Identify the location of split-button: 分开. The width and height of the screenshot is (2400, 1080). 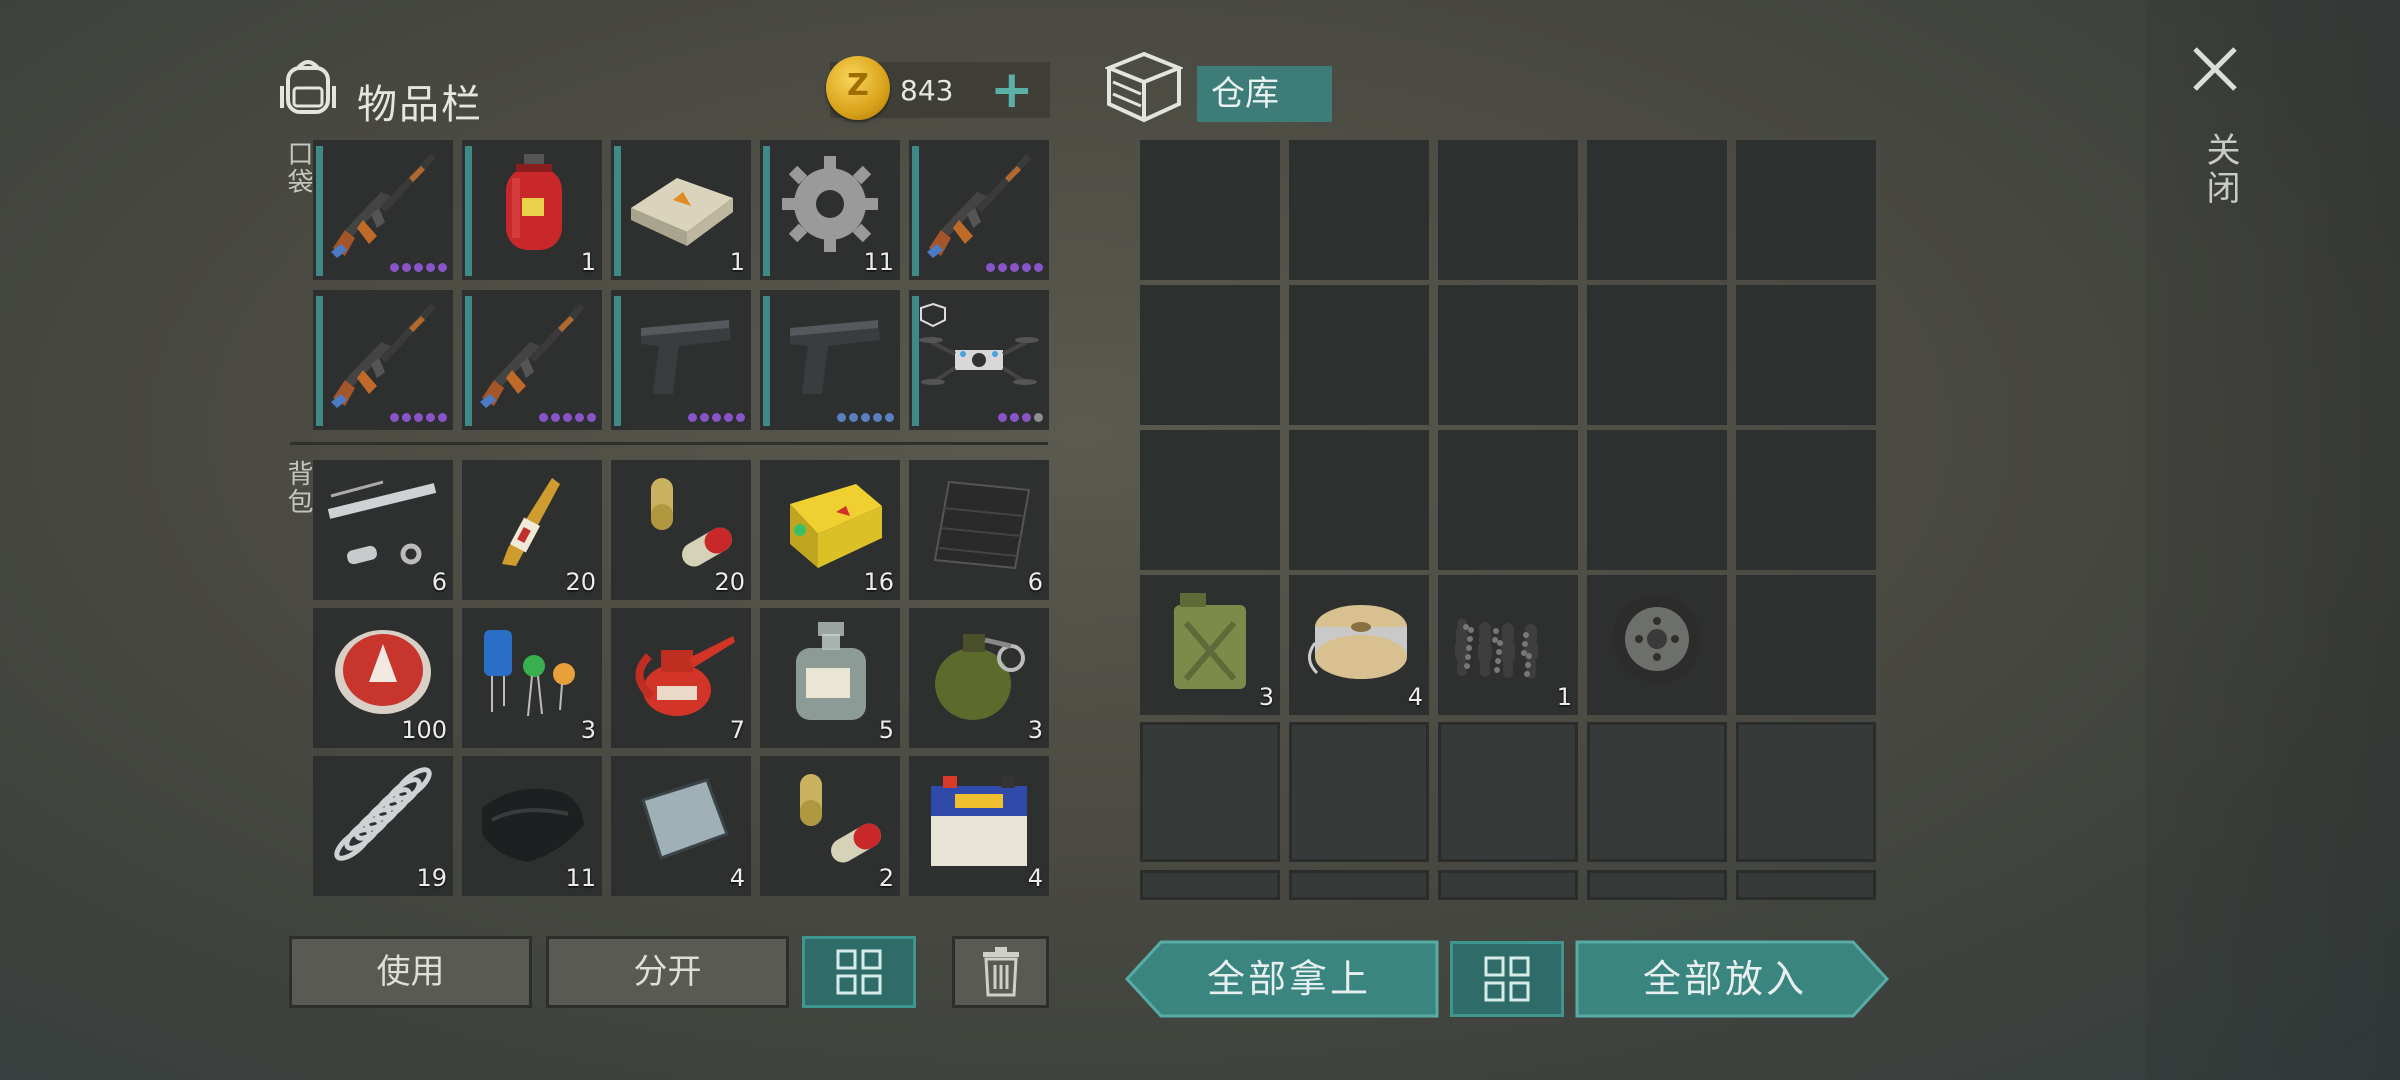
(667, 972).